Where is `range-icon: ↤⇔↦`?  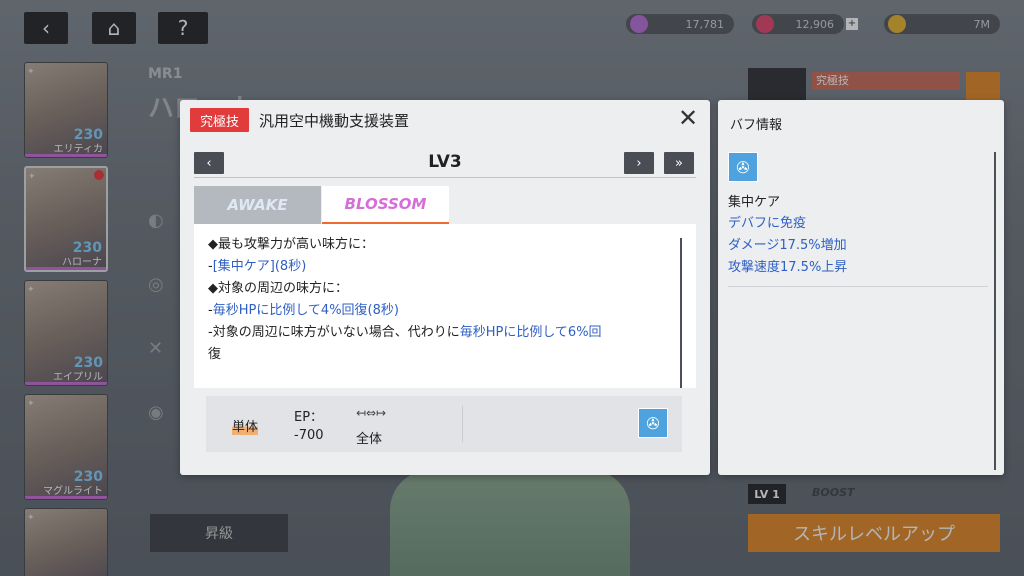
range-icon: ↤⇔↦ is located at coordinates (371, 413).